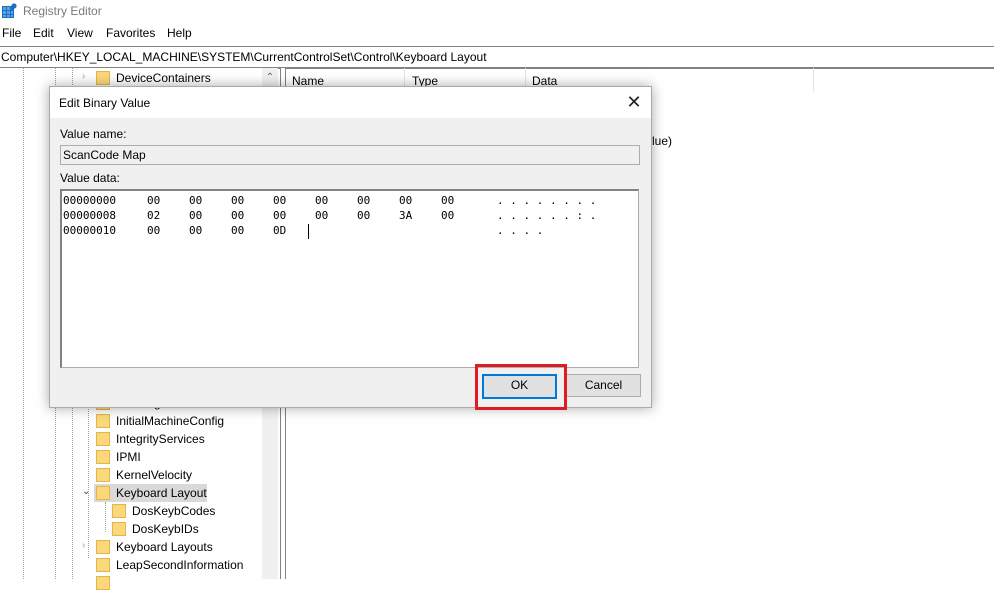  Describe the element at coordinates (130, 33) in the screenshot. I see `menu-favorites: Favorites` at that location.